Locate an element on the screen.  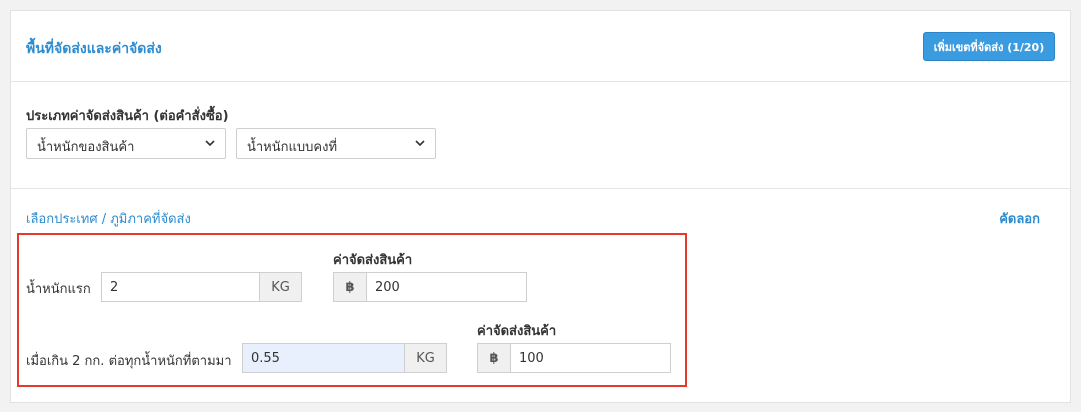
first-fee-label: ค่าจัดส่งสินค้า is located at coordinates (373, 260).